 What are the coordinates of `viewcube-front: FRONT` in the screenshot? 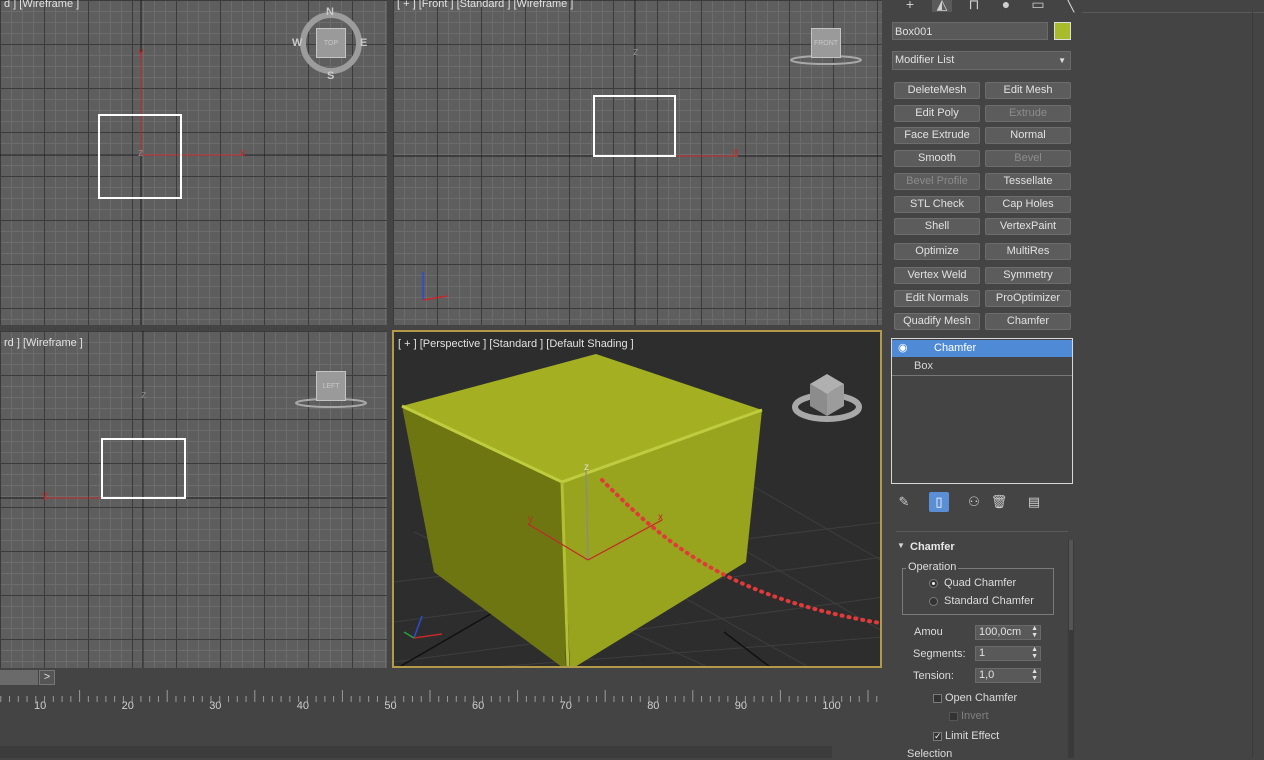 It's located at (826, 48).